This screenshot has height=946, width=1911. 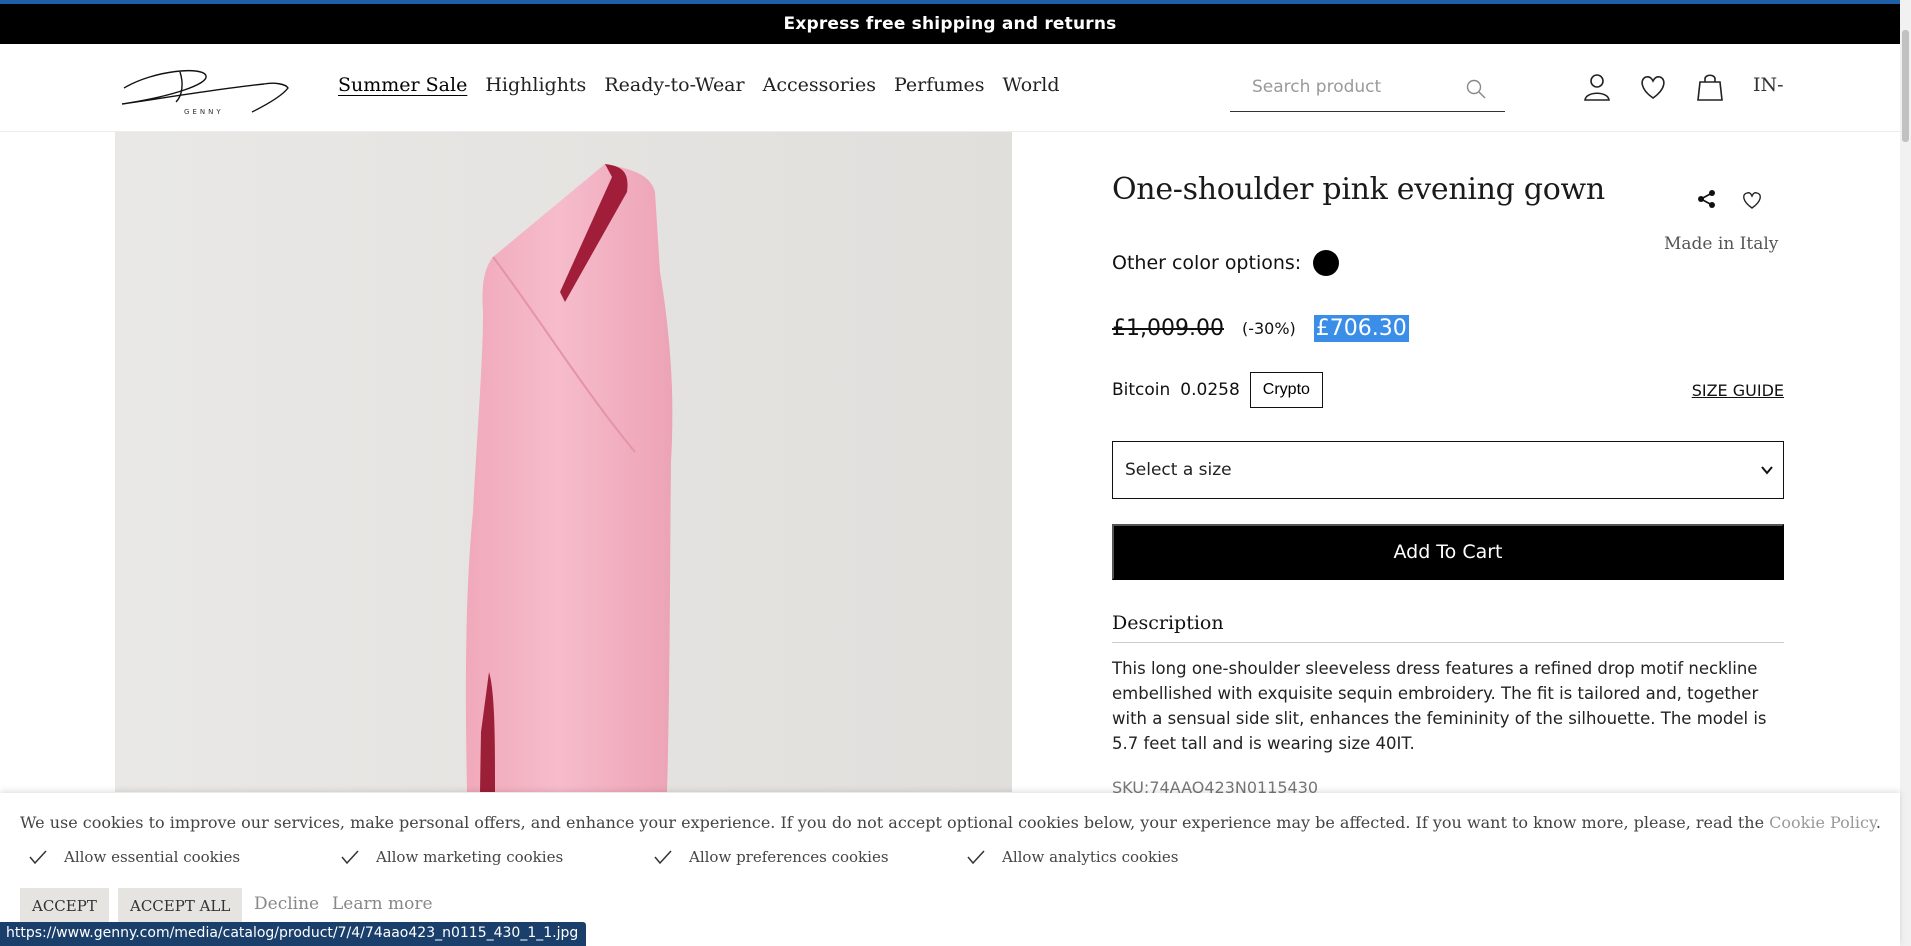 I want to click on cookie-option-analytics: Allow analytics cookies, so click(x=1072, y=857).